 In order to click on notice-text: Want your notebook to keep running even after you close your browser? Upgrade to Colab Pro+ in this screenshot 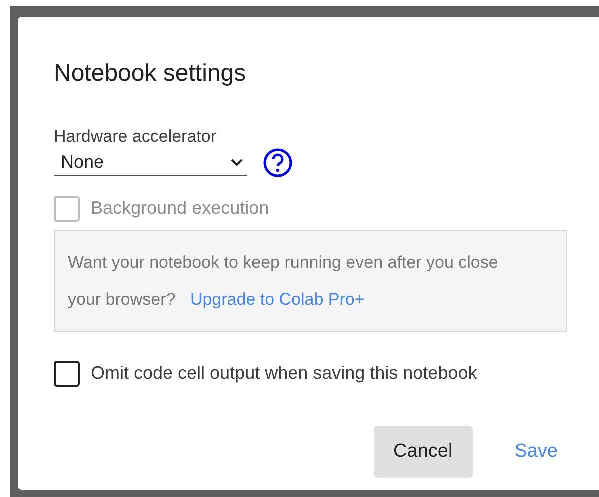, I will do `click(284, 281)`.